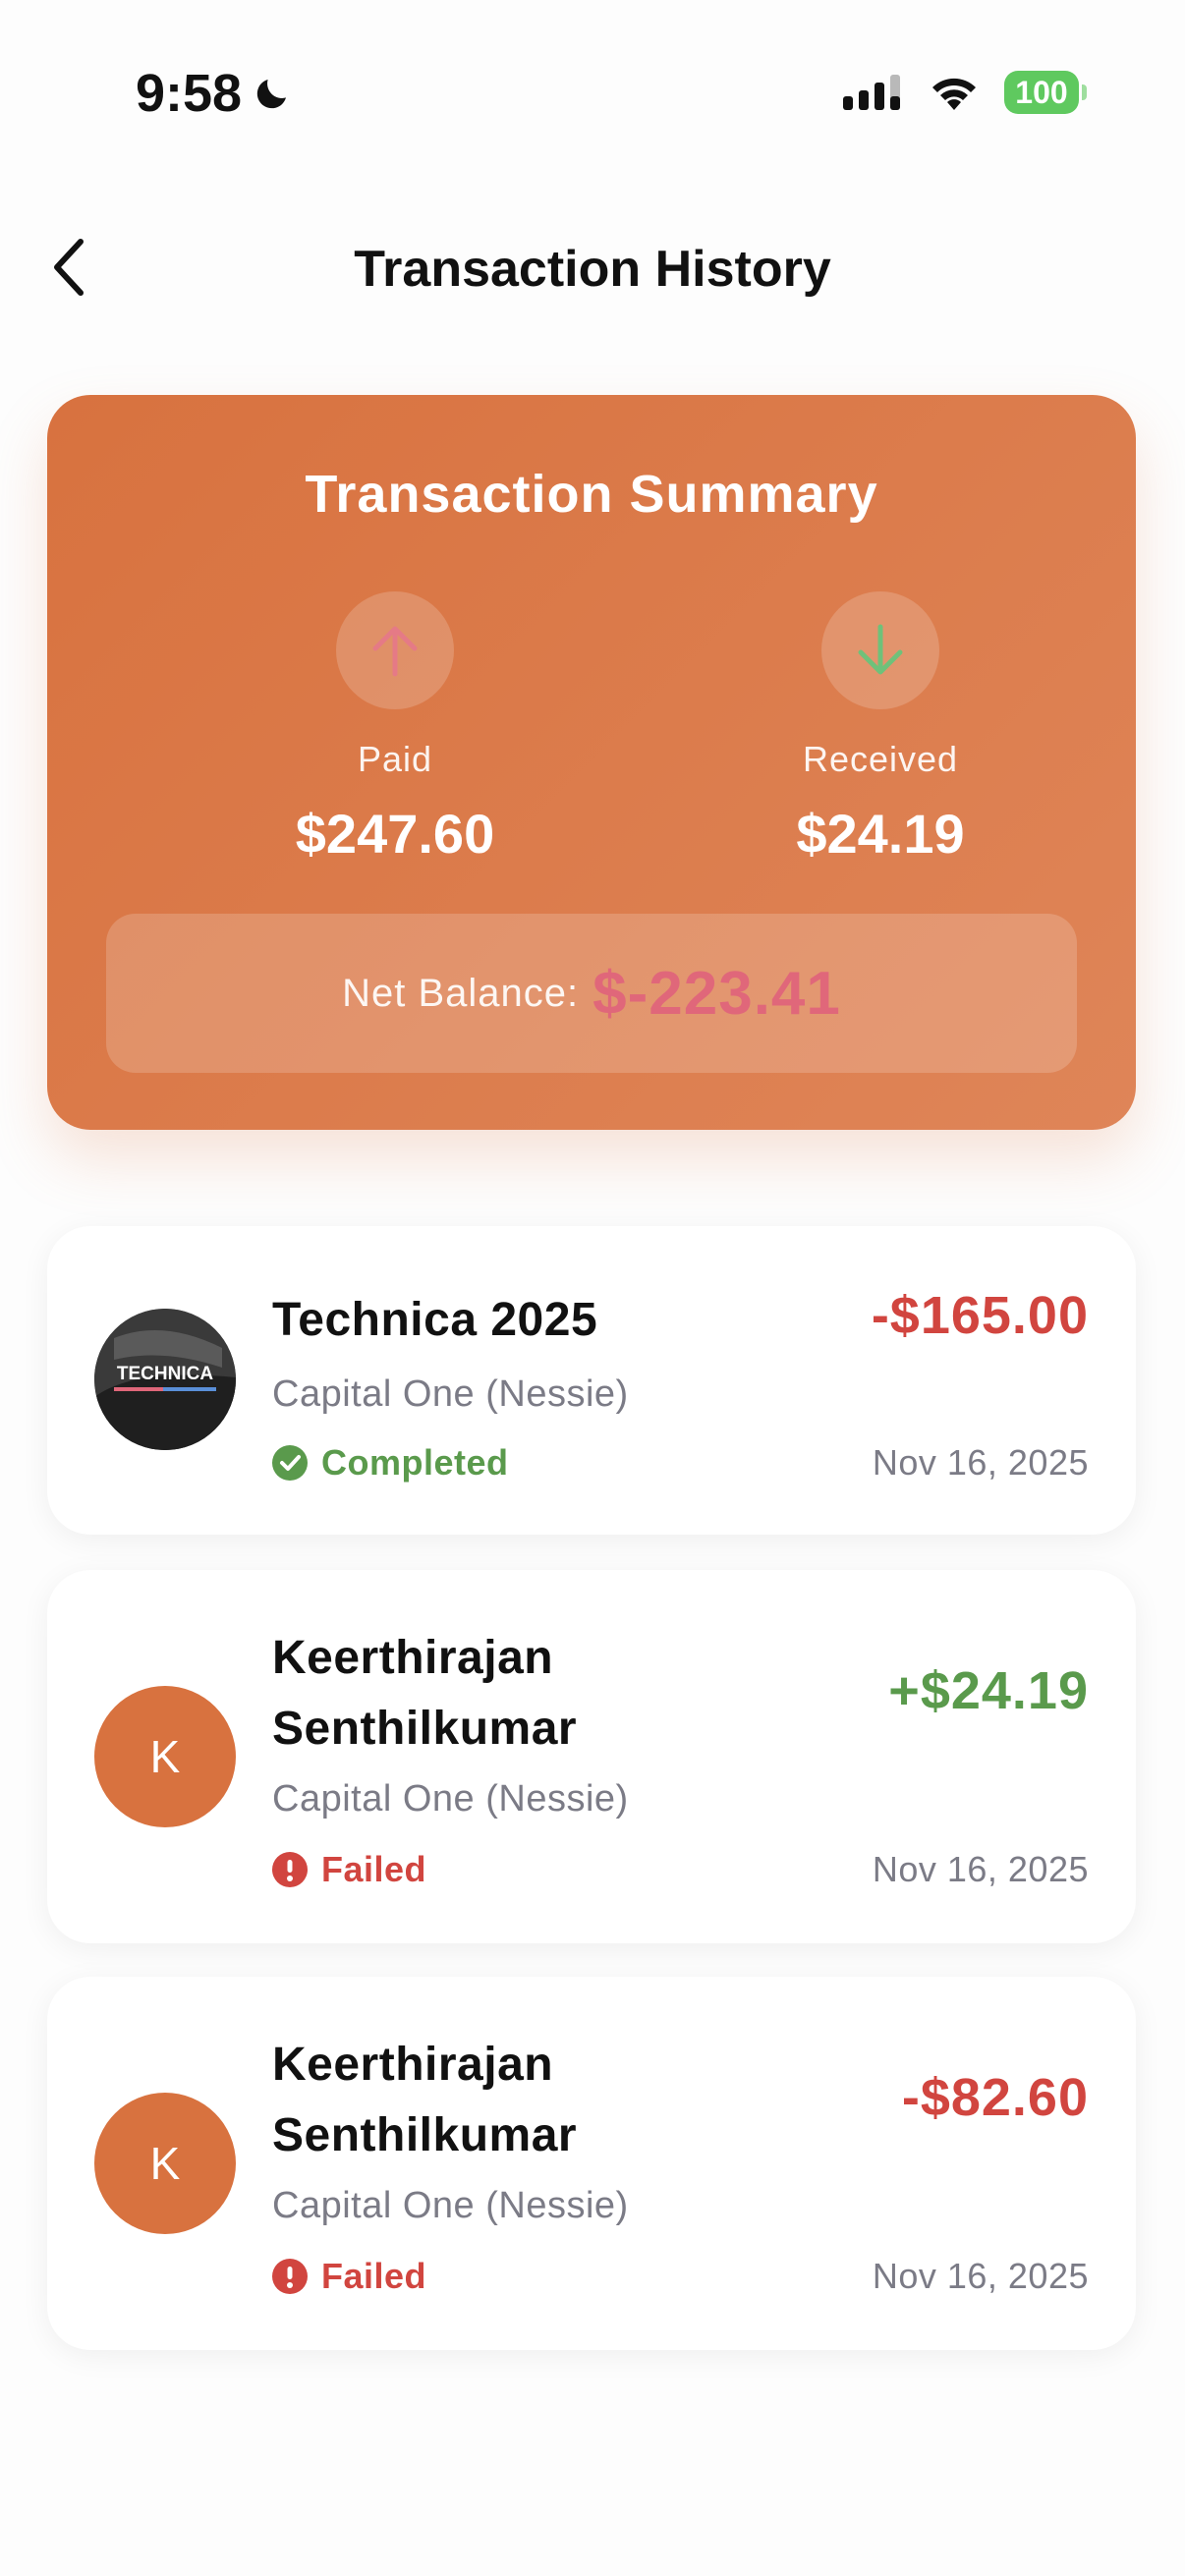 This screenshot has height=2576, width=1185. I want to click on merchant-logo: TECHNICA, so click(165, 1379).